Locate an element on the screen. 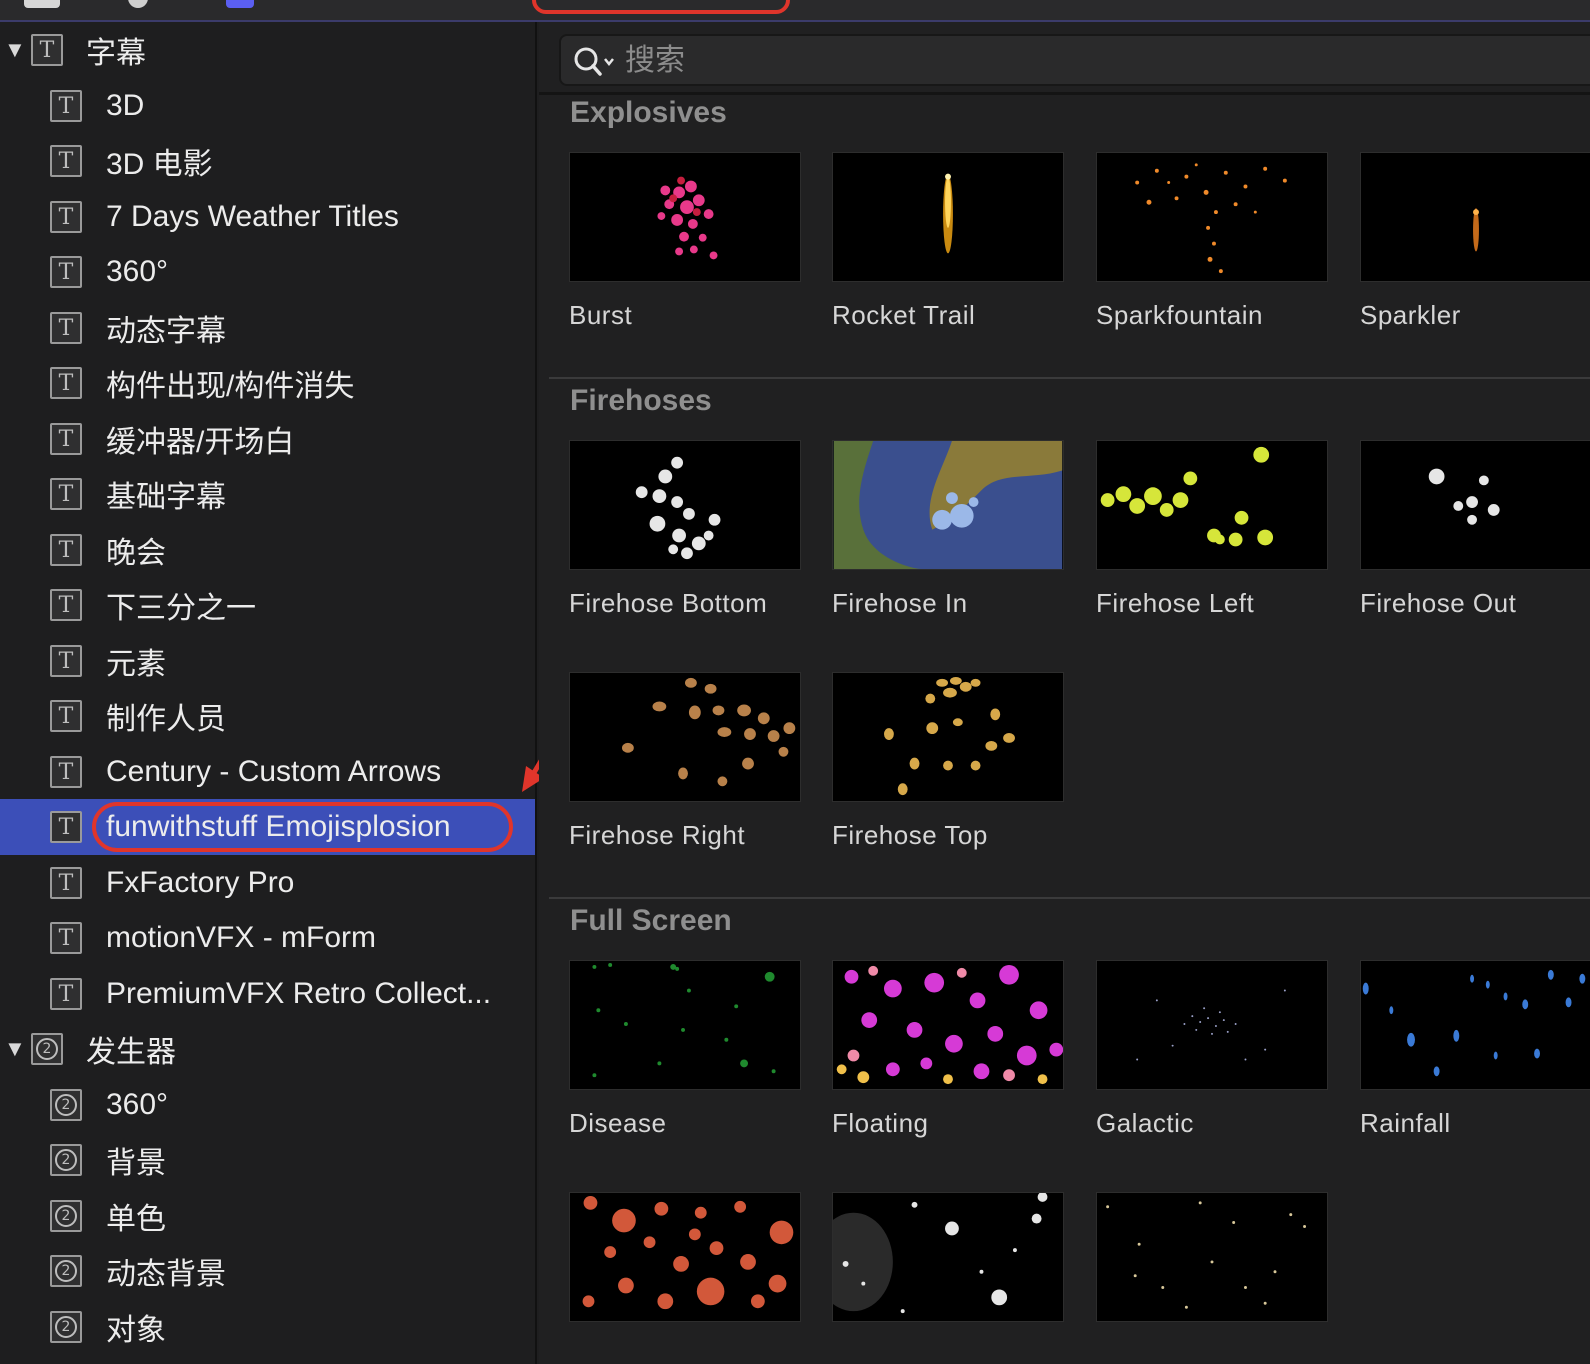 The width and height of the screenshot is (1590, 1364). effect-tile-firehose-top: Firehose Top is located at coordinates (948, 761).